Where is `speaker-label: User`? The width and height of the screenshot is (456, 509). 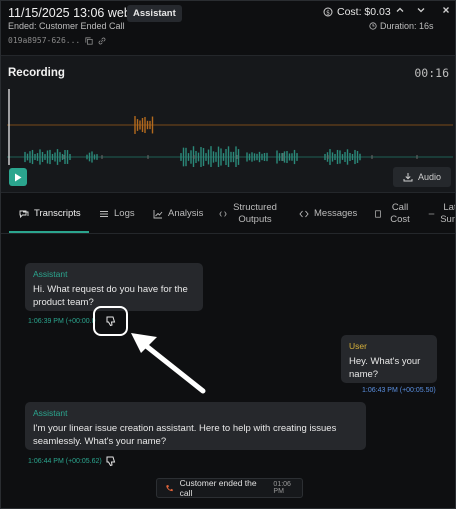 speaker-label: User is located at coordinates (358, 346).